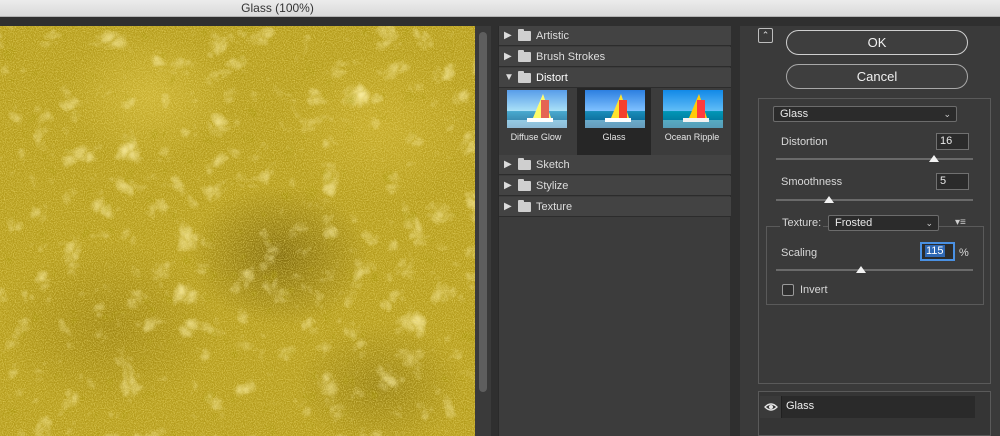 This screenshot has width=1000, height=436. Describe the element at coordinates (865, 114) in the screenshot. I see `filter-select: Glass ⌄` at that location.